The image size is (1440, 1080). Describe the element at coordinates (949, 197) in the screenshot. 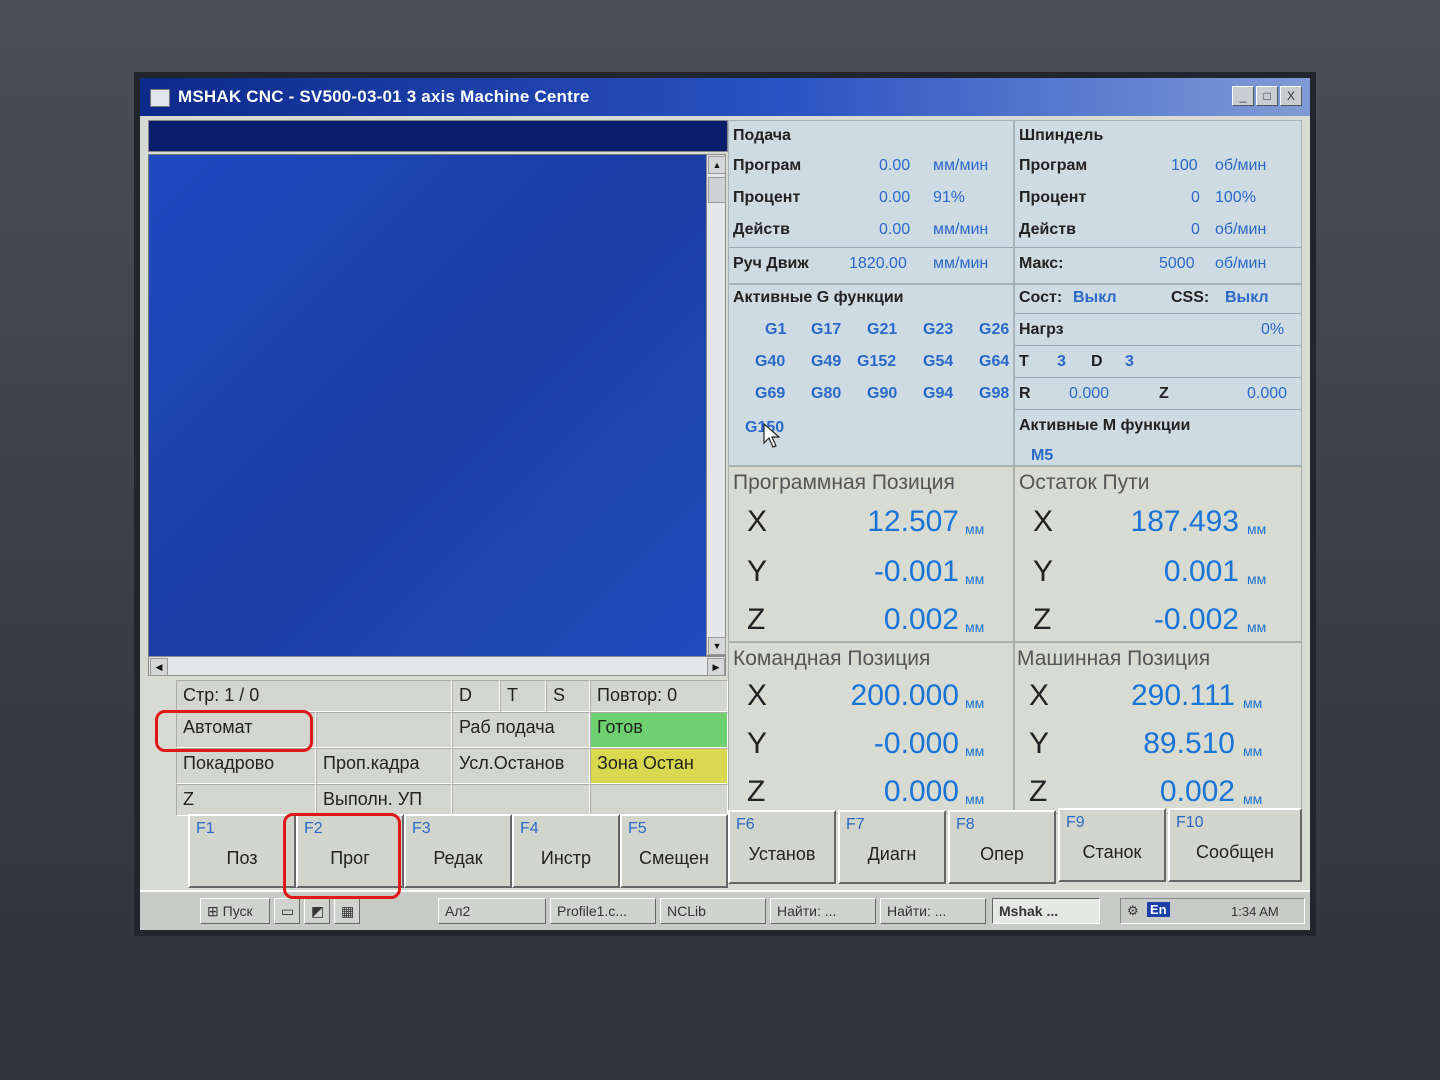

I see `feed-unit: 91%` at that location.